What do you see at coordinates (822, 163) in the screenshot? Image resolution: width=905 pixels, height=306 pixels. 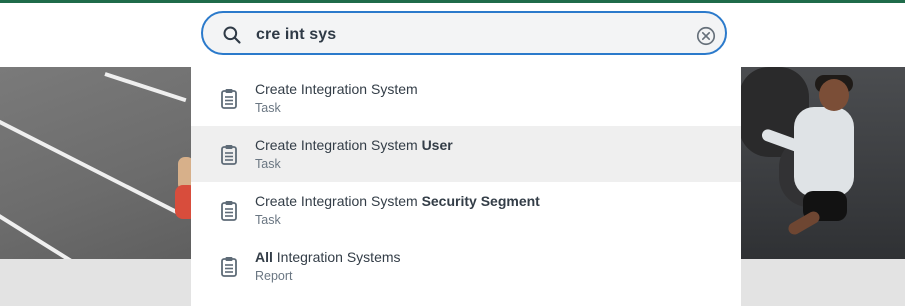 I see `runner-image` at bounding box center [822, 163].